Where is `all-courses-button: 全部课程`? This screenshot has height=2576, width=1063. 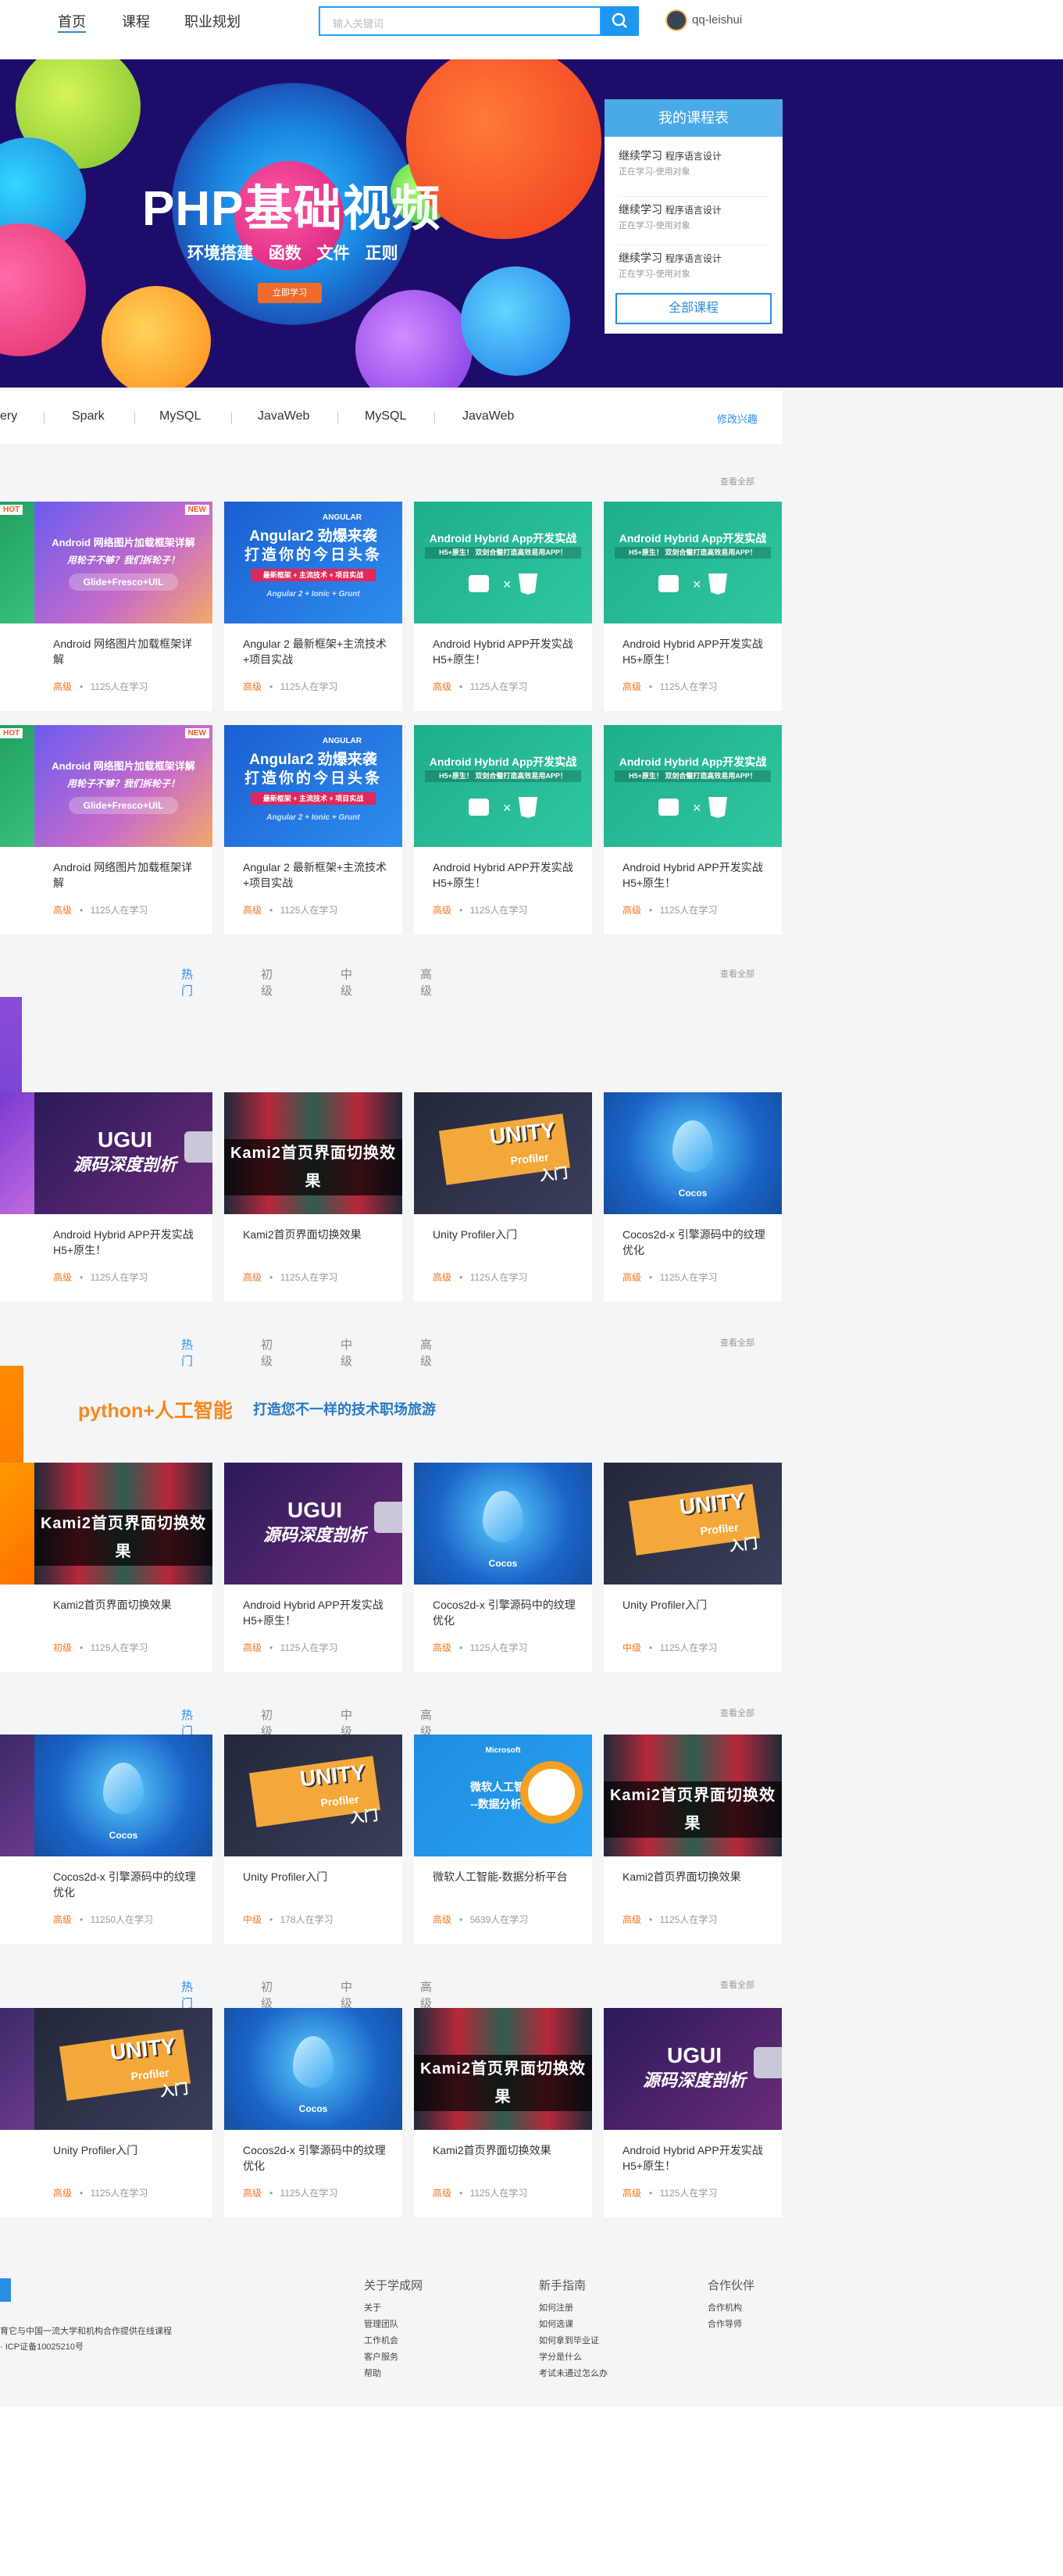
all-courses-button: 全部课程 is located at coordinates (693, 309).